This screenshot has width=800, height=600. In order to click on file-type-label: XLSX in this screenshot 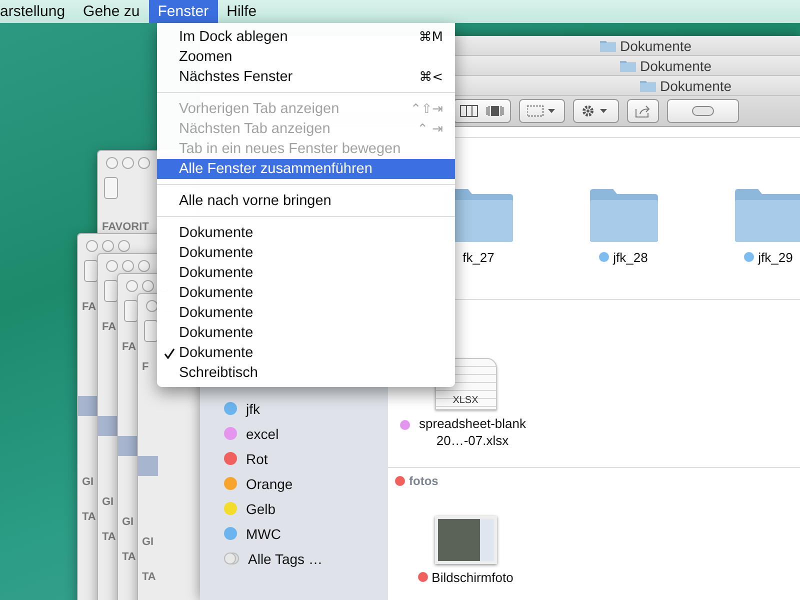, I will do `click(465, 401)`.